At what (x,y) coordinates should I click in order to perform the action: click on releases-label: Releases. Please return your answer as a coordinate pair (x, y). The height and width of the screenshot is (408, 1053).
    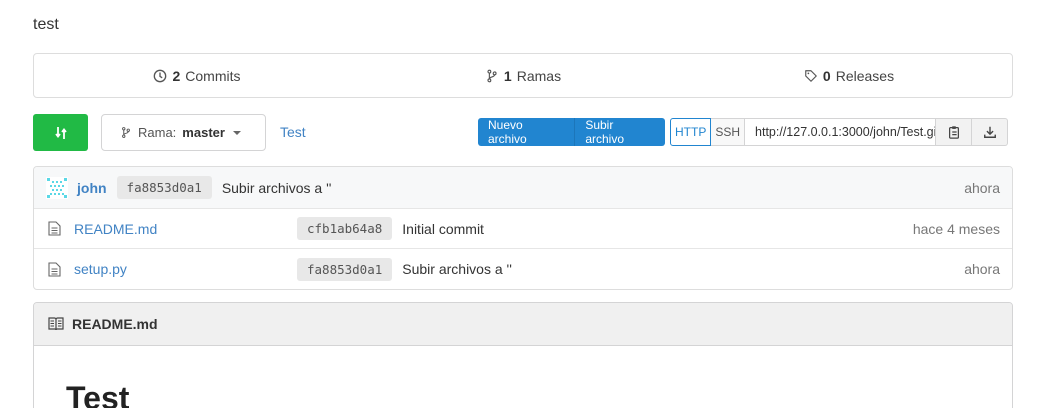
    Looking at the image, I should click on (865, 75).